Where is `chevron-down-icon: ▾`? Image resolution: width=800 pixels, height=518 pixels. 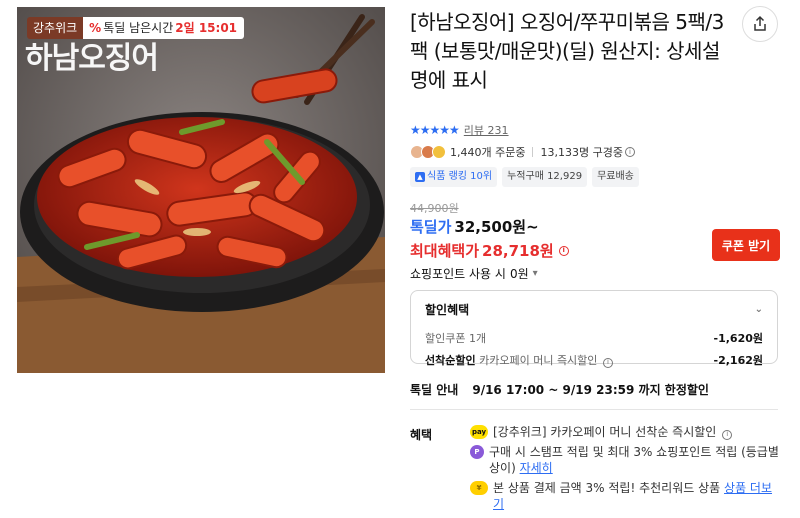
chevron-down-icon: ▾ is located at coordinates (535, 273).